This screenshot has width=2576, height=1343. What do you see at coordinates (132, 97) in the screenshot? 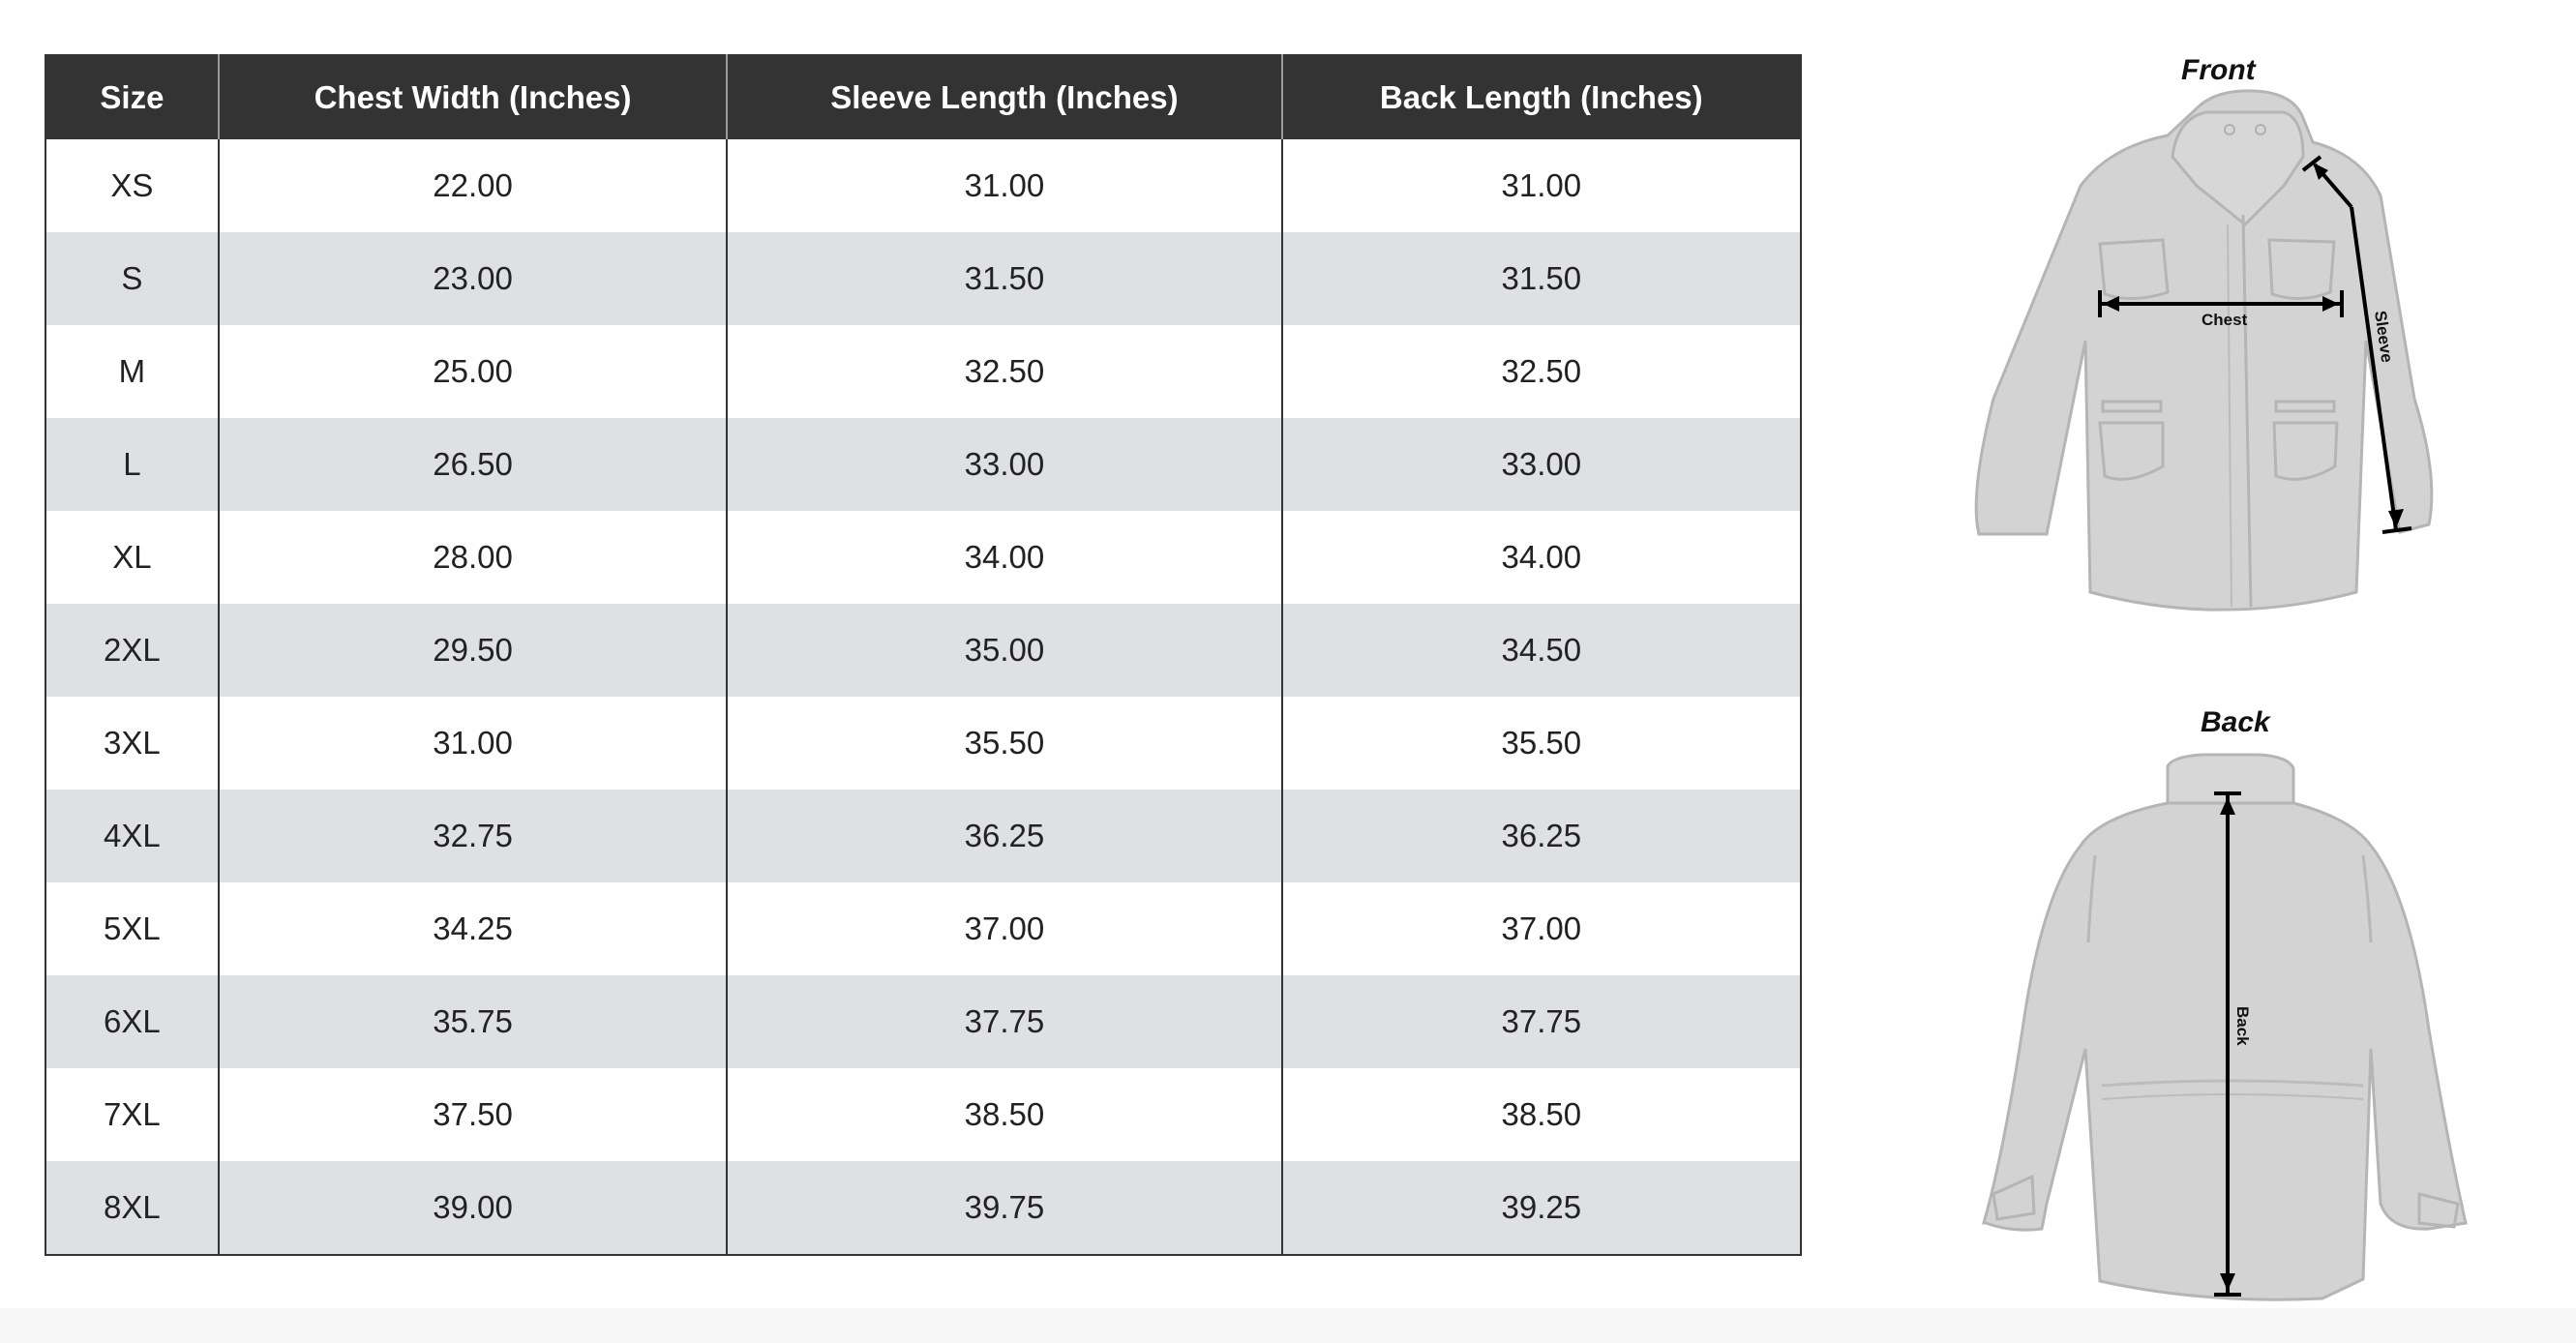
I see `header-size: Size` at bounding box center [132, 97].